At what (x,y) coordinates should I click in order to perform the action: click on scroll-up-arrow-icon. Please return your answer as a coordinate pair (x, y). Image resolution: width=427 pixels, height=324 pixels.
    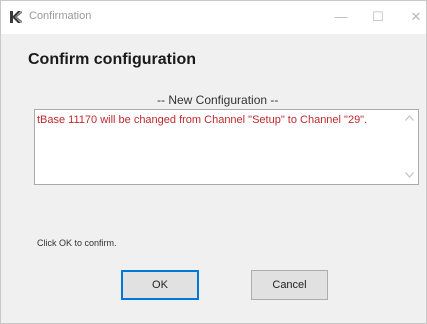
    Looking at the image, I should click on (409, 118).